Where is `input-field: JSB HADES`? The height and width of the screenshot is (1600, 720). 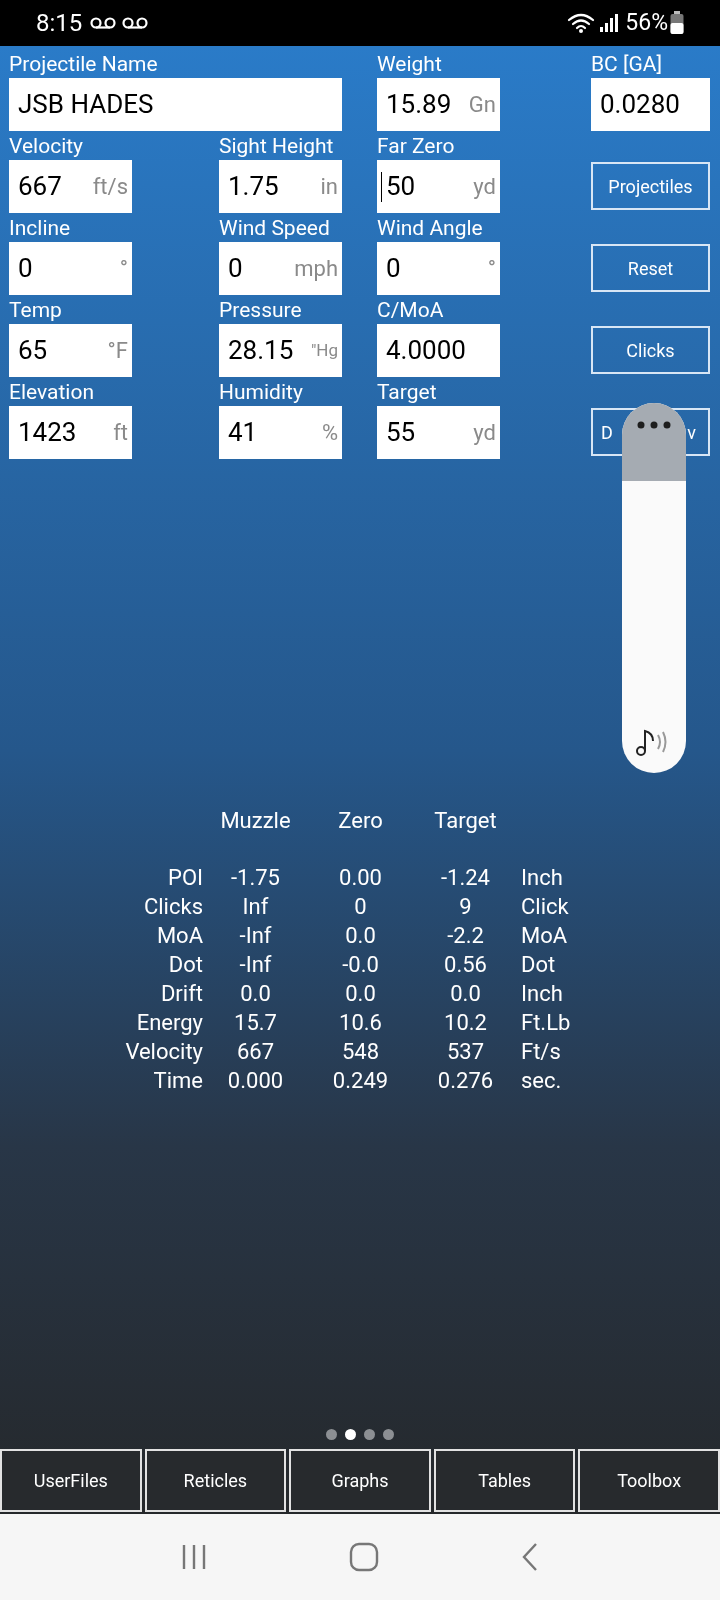 input-field: JSB HADES is located at coordinates (175, 104).